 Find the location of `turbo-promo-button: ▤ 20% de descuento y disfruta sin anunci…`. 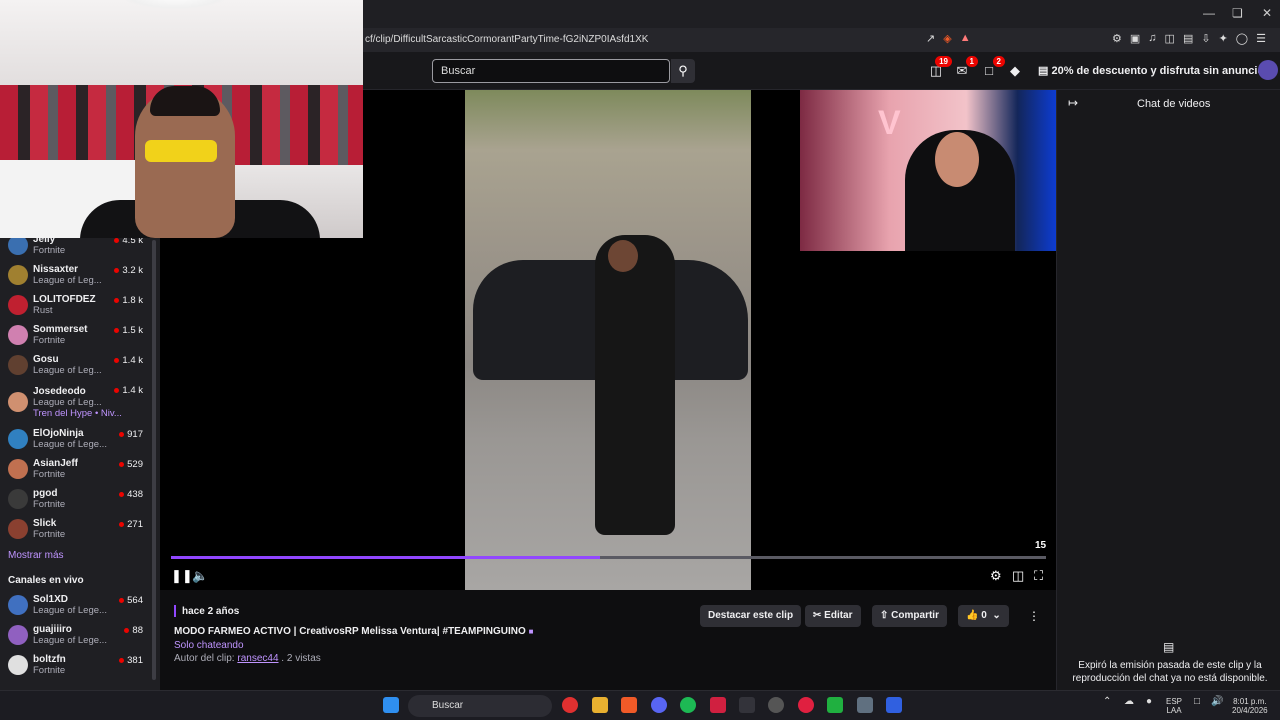

turbo-promo-button: ▤ 20% de descuento y disfruta sin anunci… is located at coordinates (1154, 70).